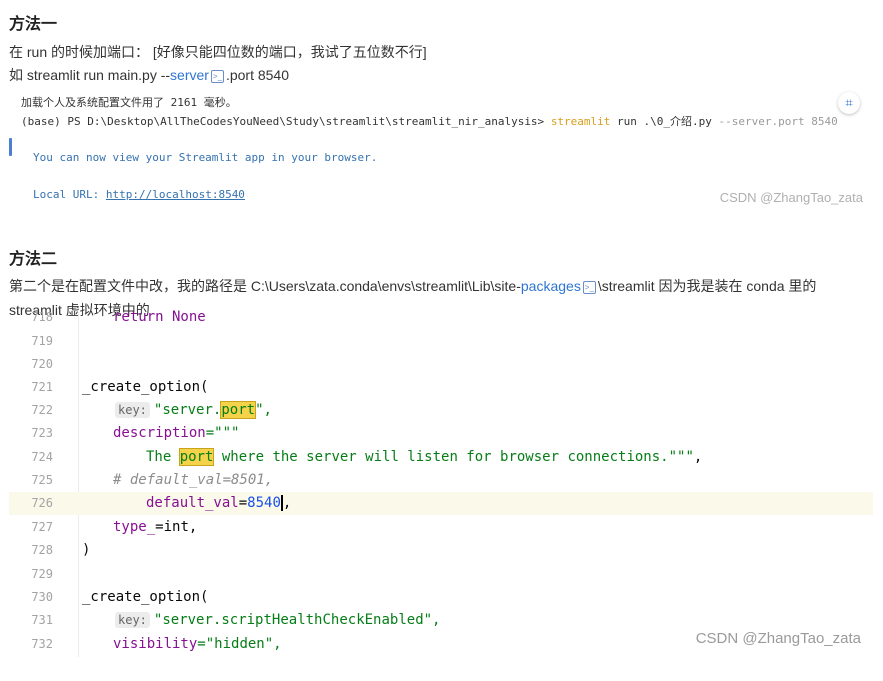 The image size is (883, 681). Describe the element at coordinates (243, 503) in the screenshot. I see `equals: =` at that location.